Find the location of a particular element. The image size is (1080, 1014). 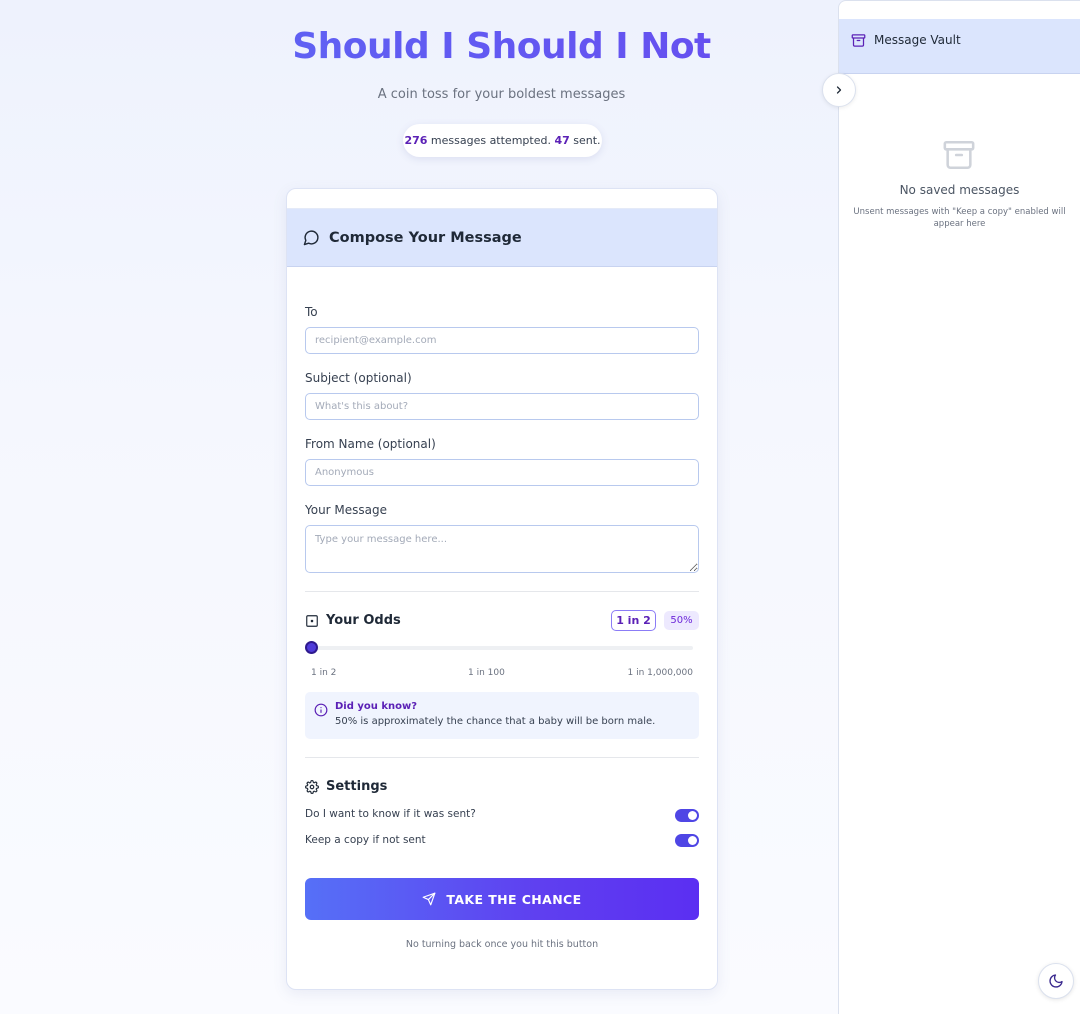

message-label: Your Message is located at coordinates (346, 510).